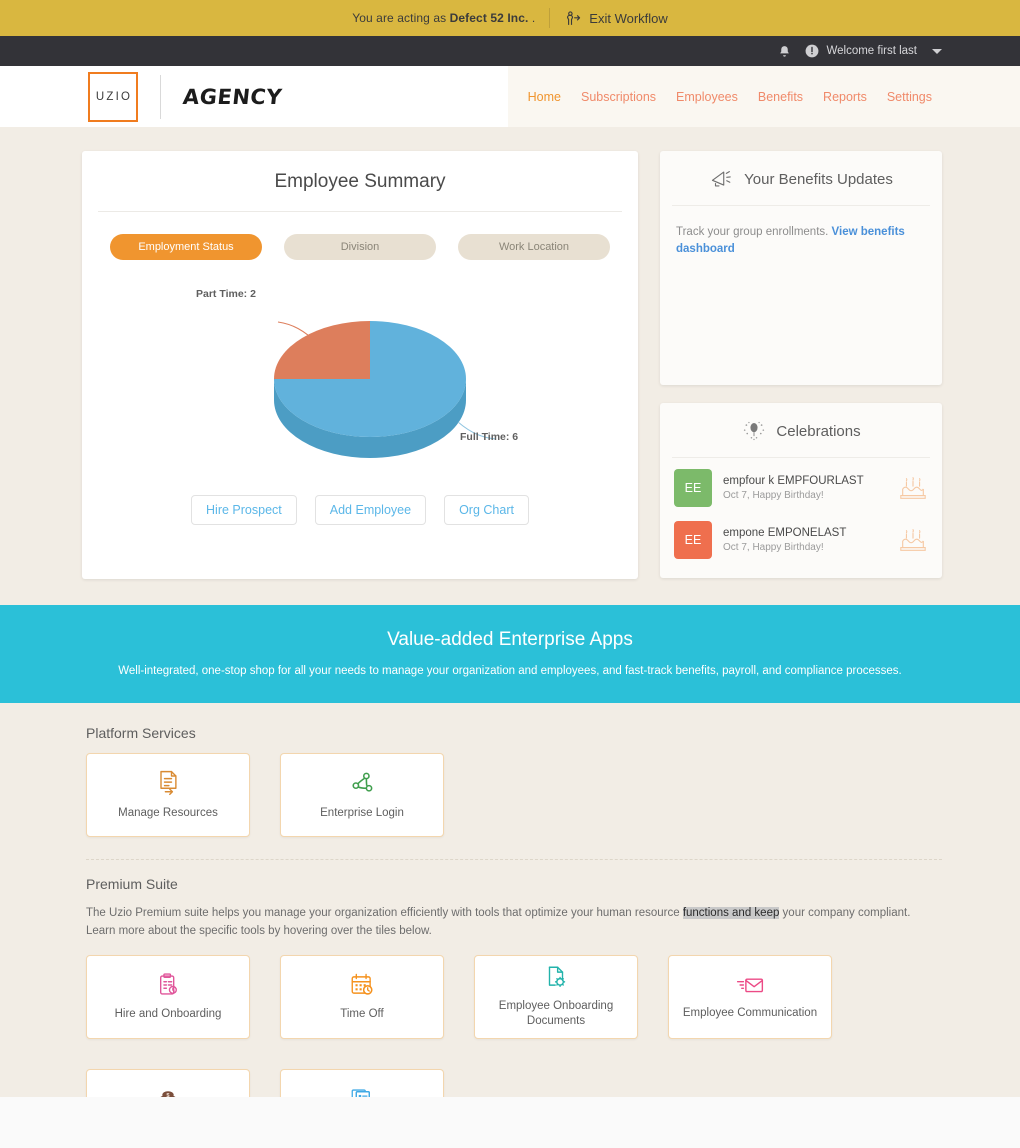  I want to click on tile-enterprise-login: Enterprise Login, so click(362, 795).